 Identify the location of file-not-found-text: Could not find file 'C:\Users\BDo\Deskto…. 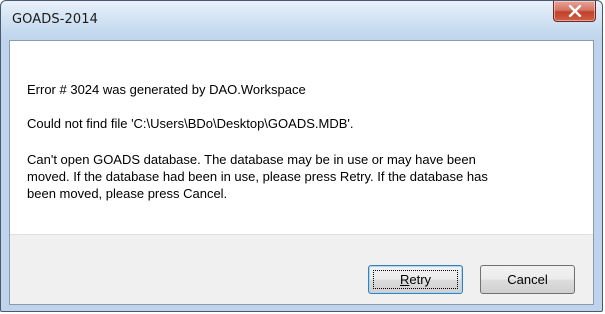
(190, 123).